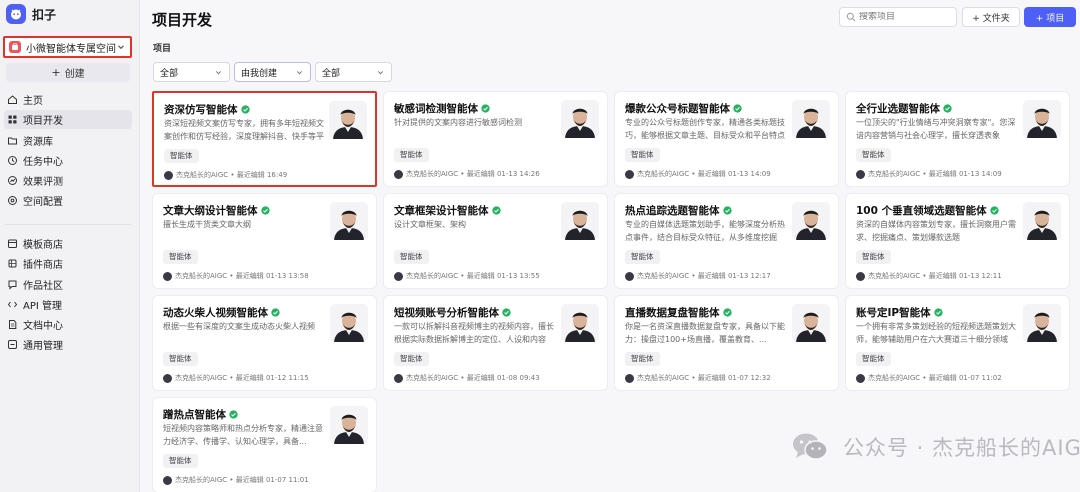 This screenshot has width=1080, height=492. Describe the element at coordinates (68, 200) in the screenshot. I see `sidebar-item-settings: 空间配置` at that location.